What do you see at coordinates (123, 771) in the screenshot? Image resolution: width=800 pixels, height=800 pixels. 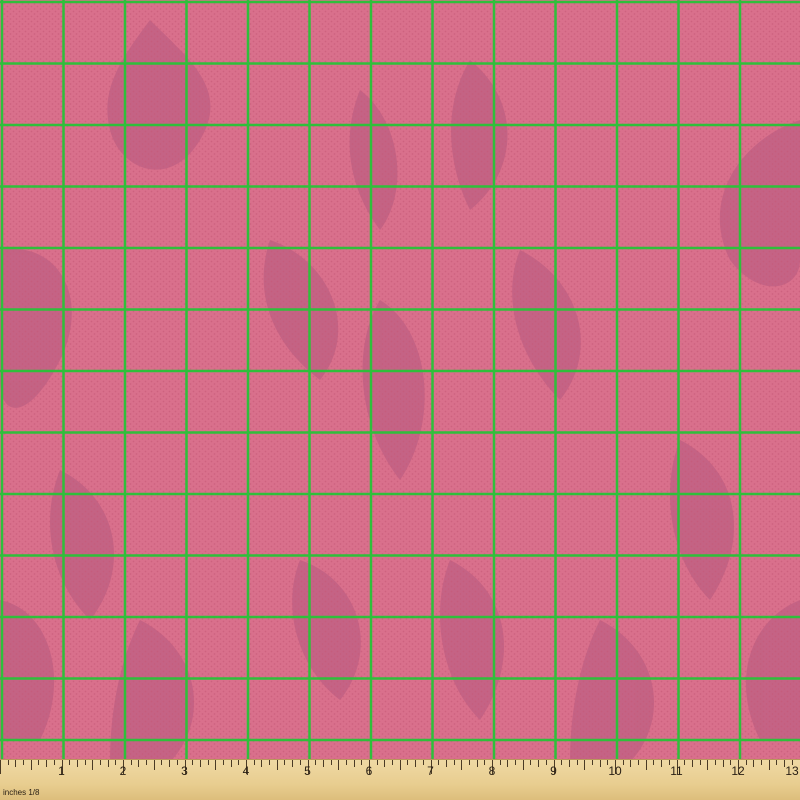 I see `ruler-number: 2` at bounding box center [123, 771].